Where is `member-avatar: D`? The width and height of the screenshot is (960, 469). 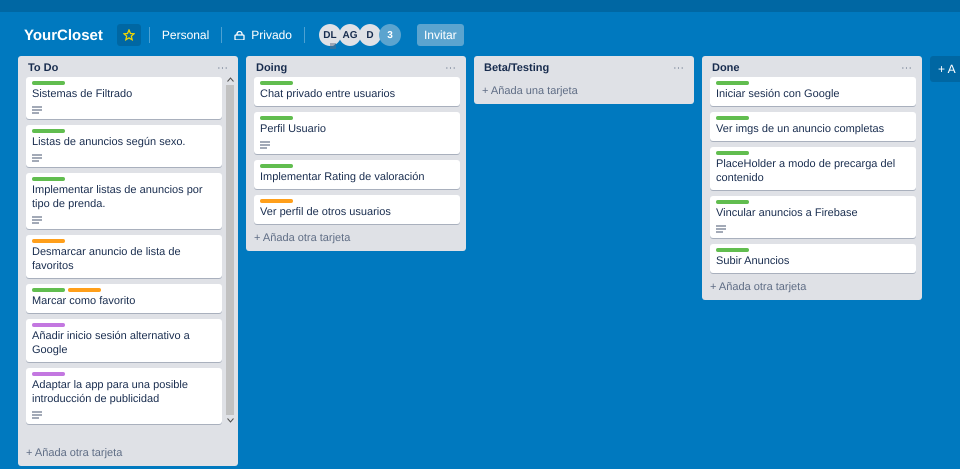
member-avatar: D is located at coordinates (369, 35).